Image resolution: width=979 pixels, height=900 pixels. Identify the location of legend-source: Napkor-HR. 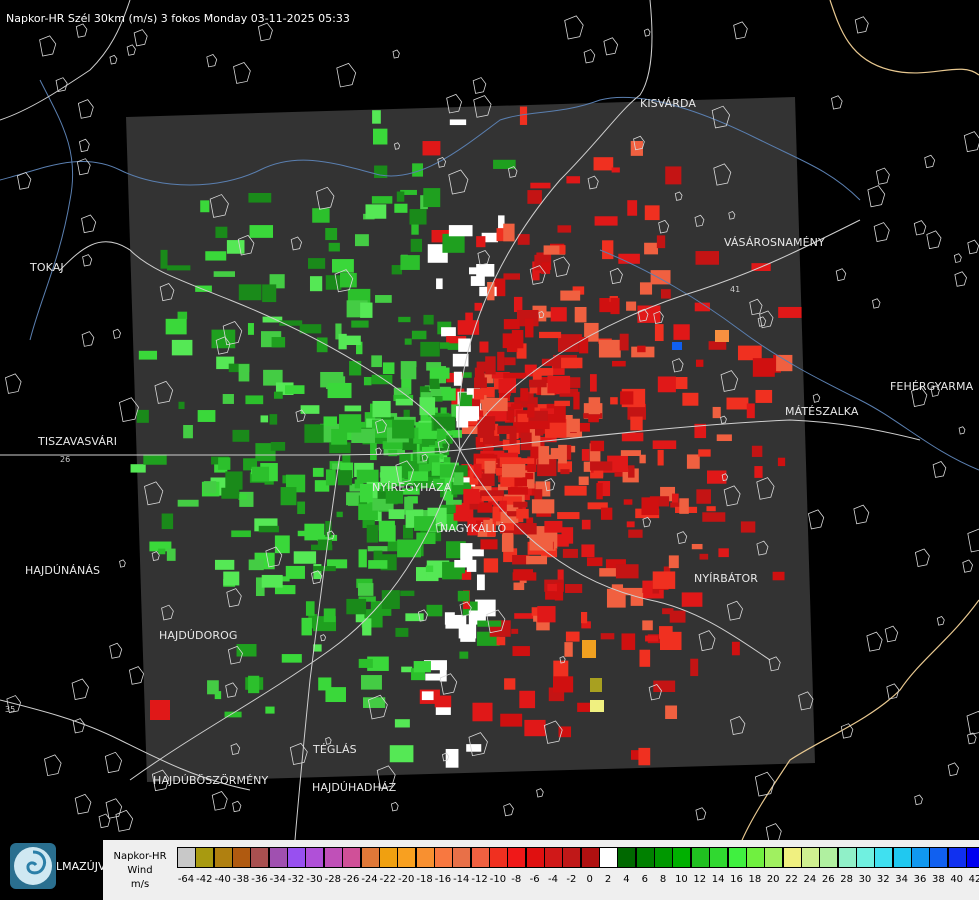
(140, 856).